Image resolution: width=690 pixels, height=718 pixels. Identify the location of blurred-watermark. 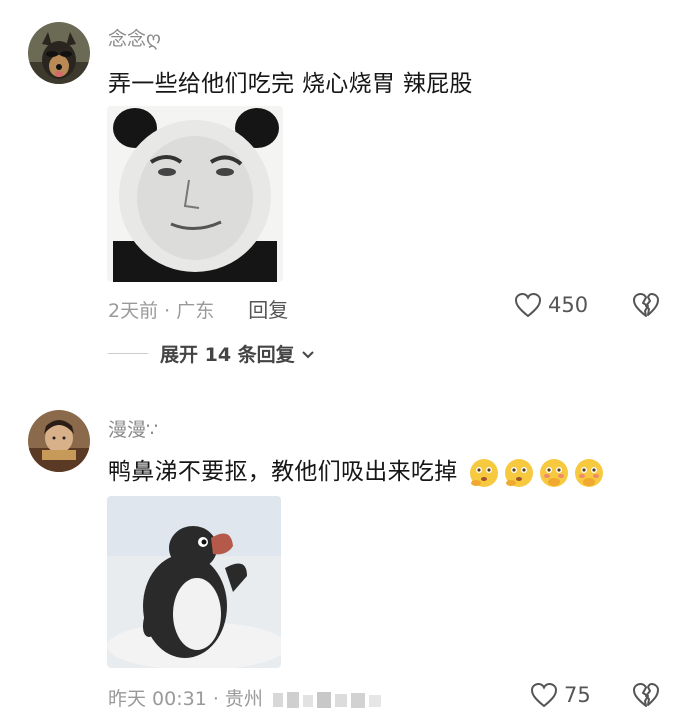
(334, 700).